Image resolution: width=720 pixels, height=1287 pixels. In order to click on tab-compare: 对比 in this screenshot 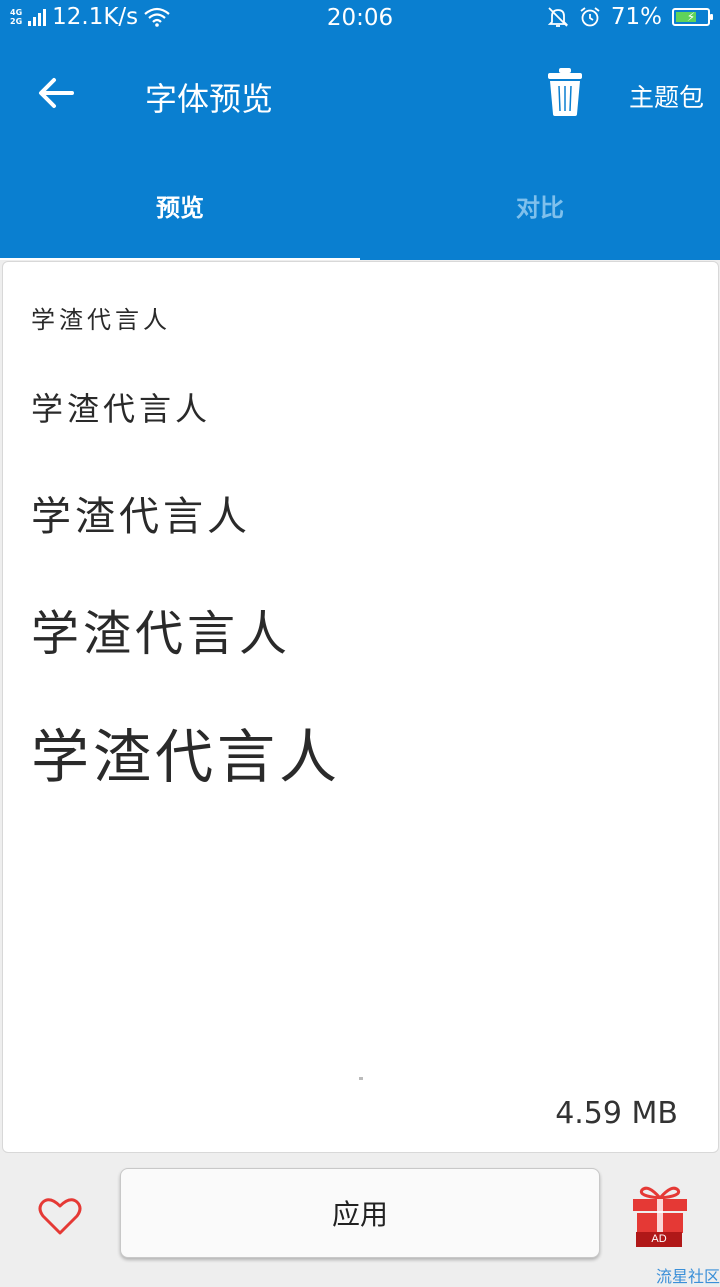, I will do `click(540, 205)`.